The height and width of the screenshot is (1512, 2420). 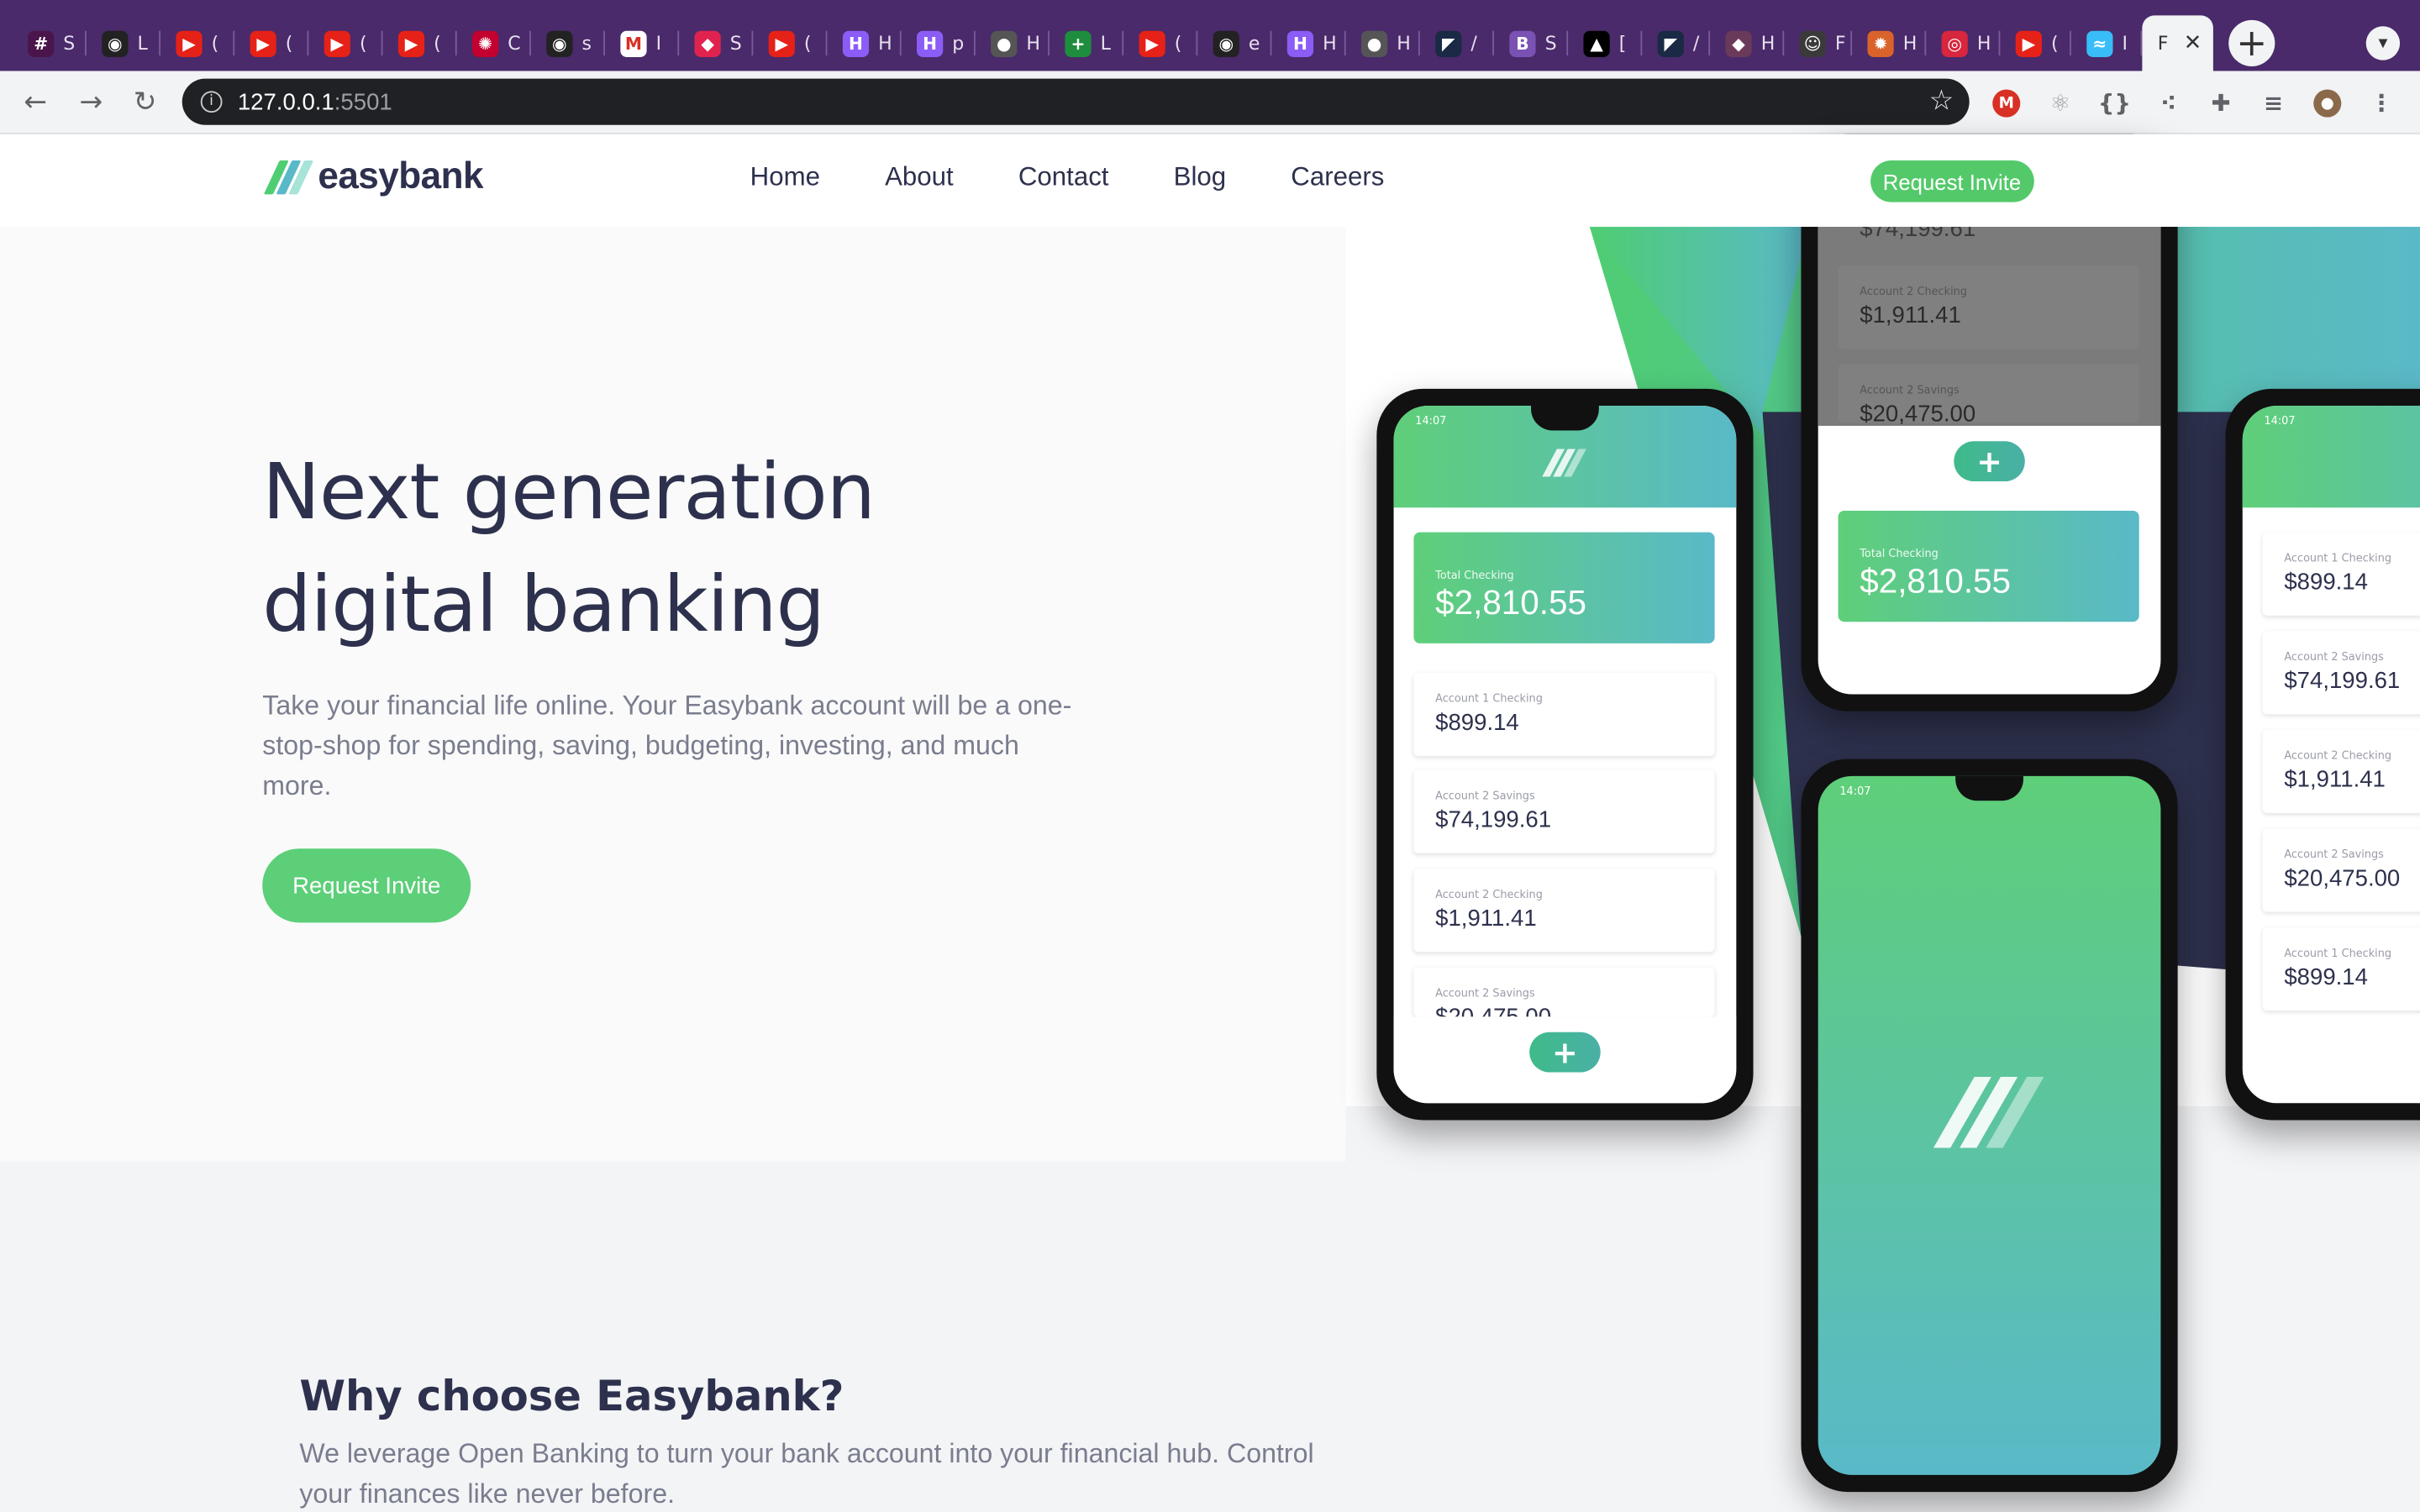 What do you see at coordinates (144, 101) in the screenshot?
I see `reload-icon: ↻` at bounding box center [144, 101].